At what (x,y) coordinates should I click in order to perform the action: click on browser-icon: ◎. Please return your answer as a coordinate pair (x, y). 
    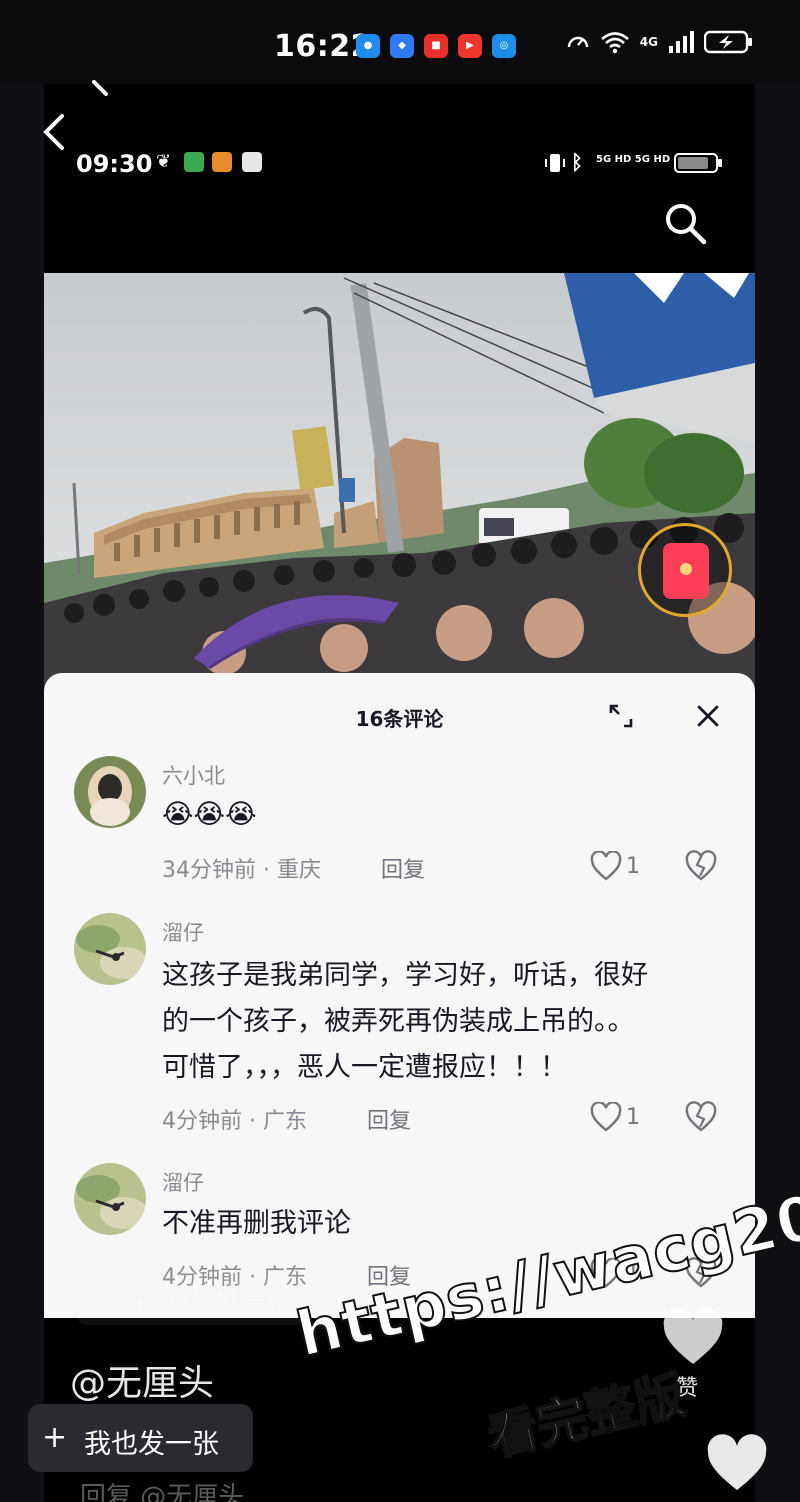
    Looking at the image, I should click on (504, 46).